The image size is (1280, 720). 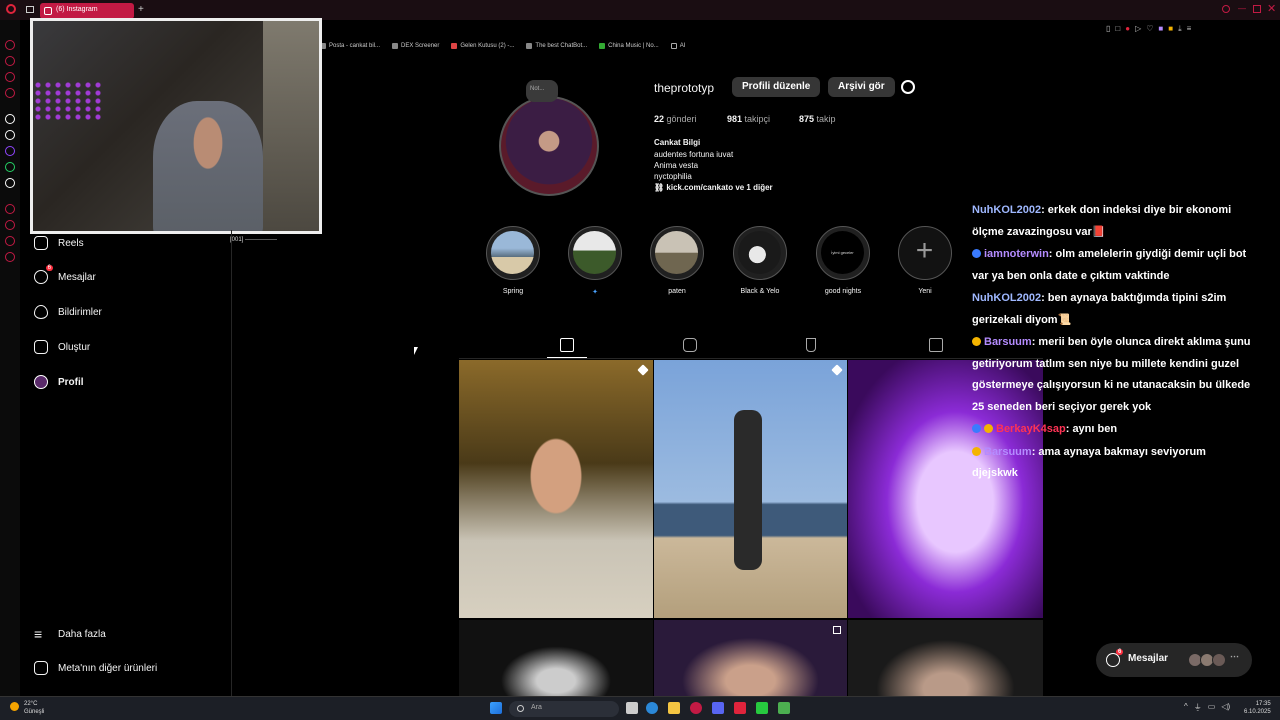 I want to click on followers-stat: 981 takipçi, so click(x=748, y=119).